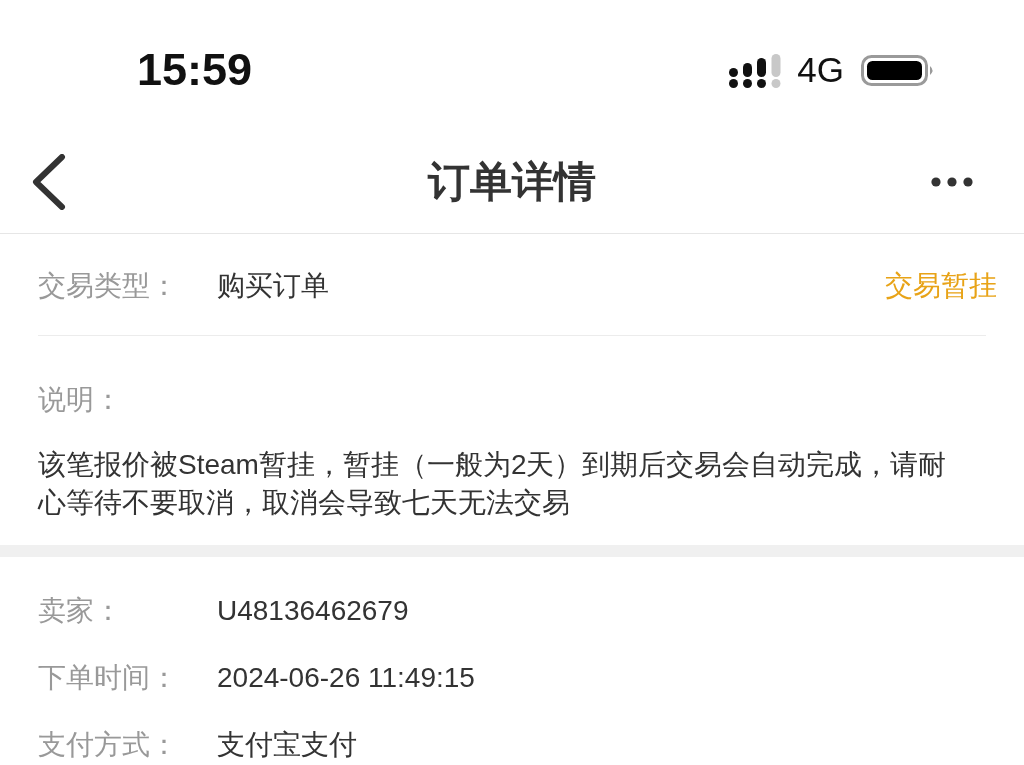  I want to click on field-value: 支付宝支付, so click(287, 744).